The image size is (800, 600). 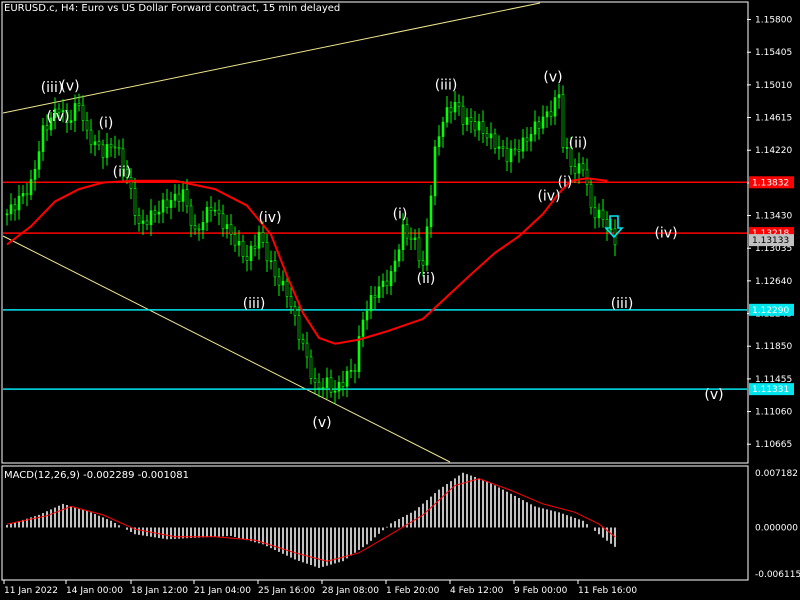 I want to click on price-tick-label: 1.15010, so click(x=773, y=86).